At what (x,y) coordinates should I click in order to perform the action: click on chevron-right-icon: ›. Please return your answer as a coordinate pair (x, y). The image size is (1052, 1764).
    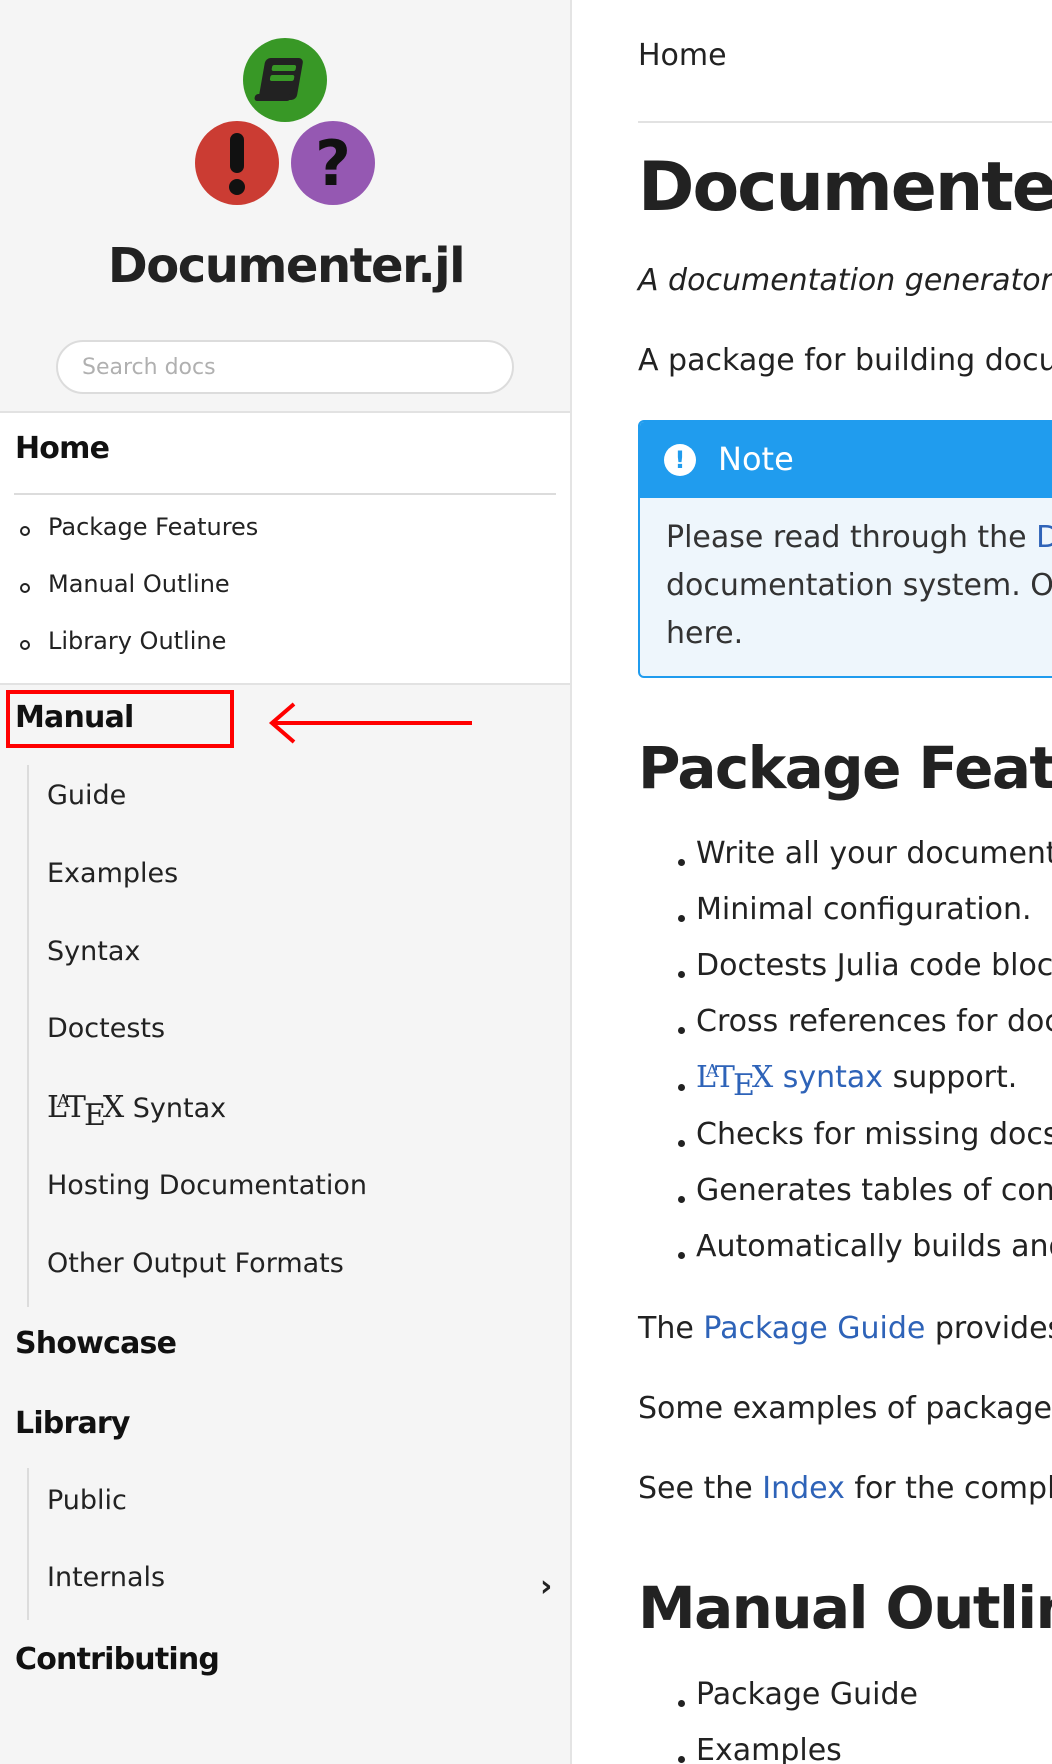
    Looking at the image, I should click on (546, 1586).